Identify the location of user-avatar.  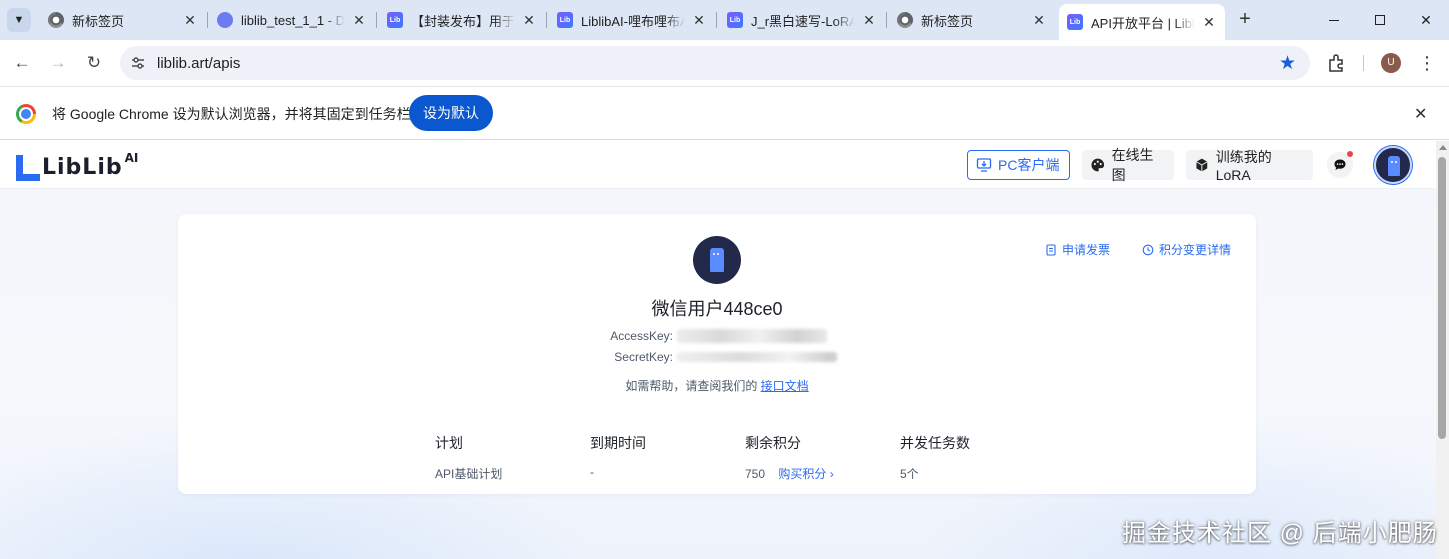
(1393, 165).